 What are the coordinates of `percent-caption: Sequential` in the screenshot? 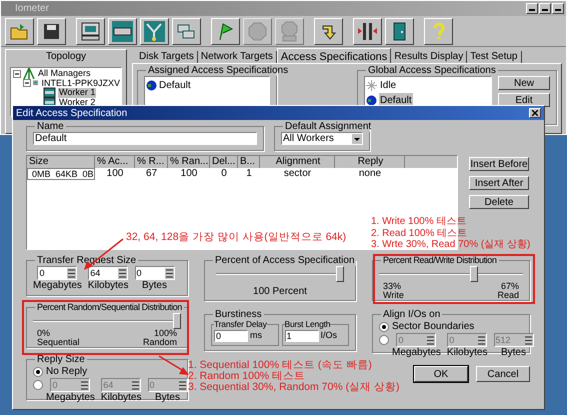 It's located at (58, 342).